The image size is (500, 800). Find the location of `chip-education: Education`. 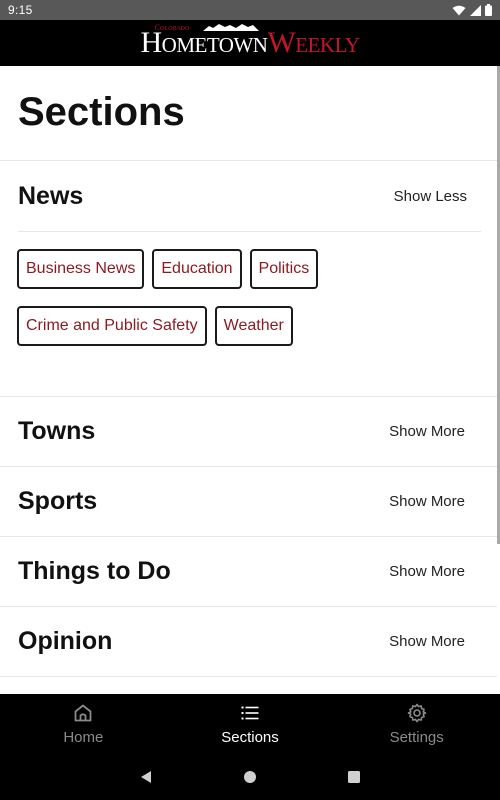

chip-education: Education is located at coordinates (197, 269).